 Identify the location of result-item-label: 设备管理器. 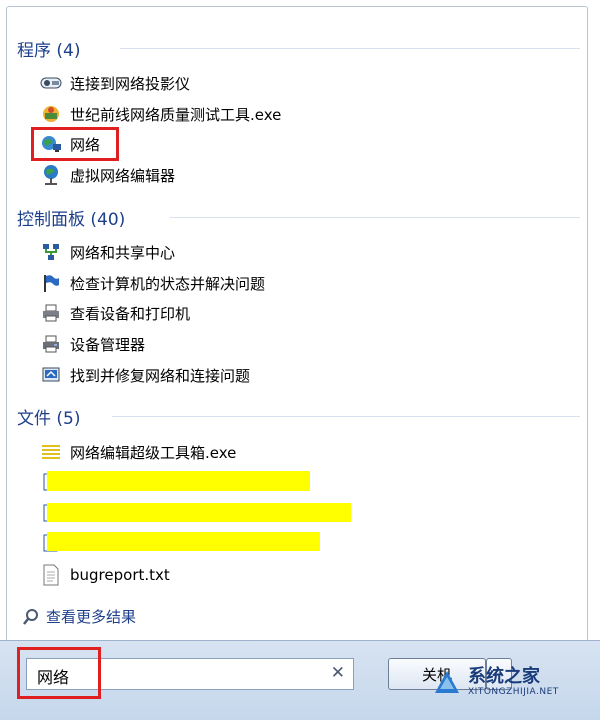
(108, 344).